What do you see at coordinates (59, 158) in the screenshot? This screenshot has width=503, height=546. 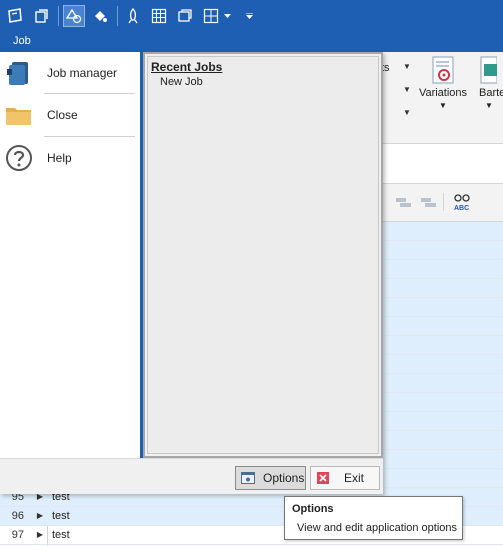 I see `help-label: Help` at bounding box center [59, 158].